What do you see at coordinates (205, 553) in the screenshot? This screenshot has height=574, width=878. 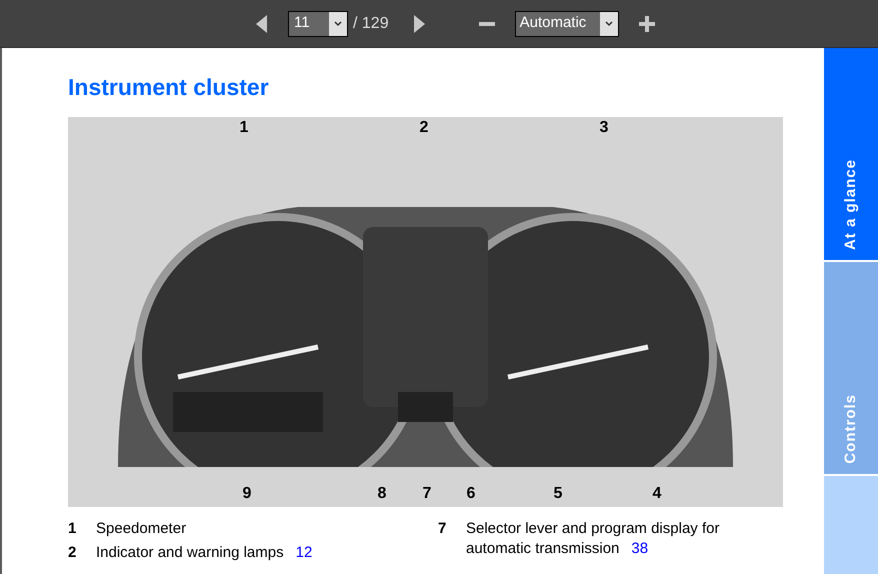 I see `legend-text: Indicator and warning lamps 12` at bounding box center [205, 553].